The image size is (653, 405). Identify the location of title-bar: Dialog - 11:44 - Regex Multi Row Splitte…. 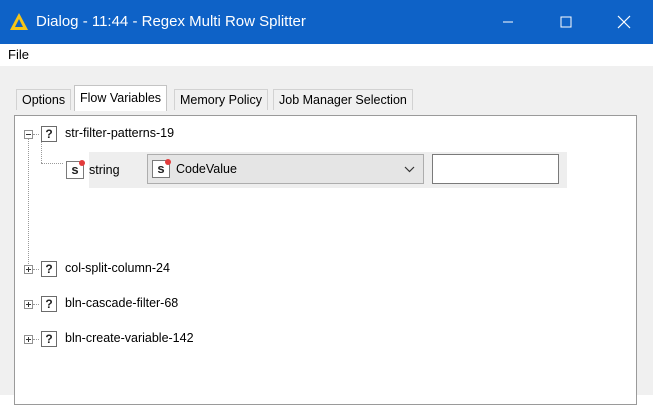
(326, 22).